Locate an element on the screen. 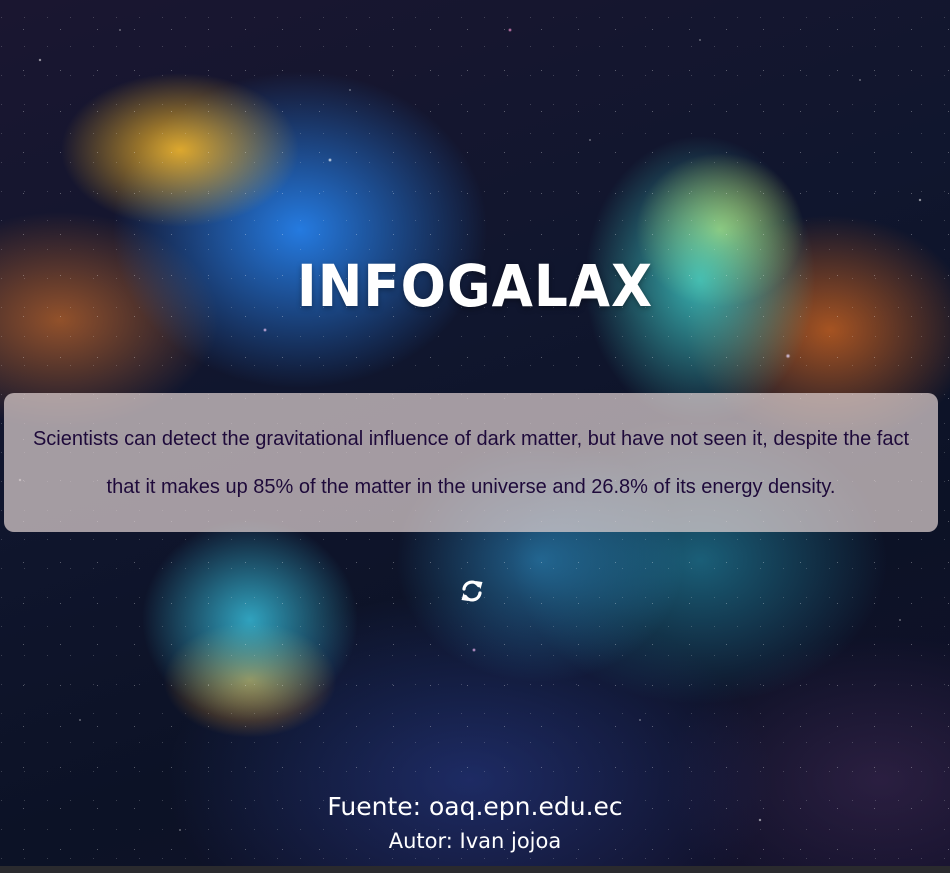 Image resolution: width=950 pixels, height=873 pixels. refresh-button is located at coordinates (472, 591).